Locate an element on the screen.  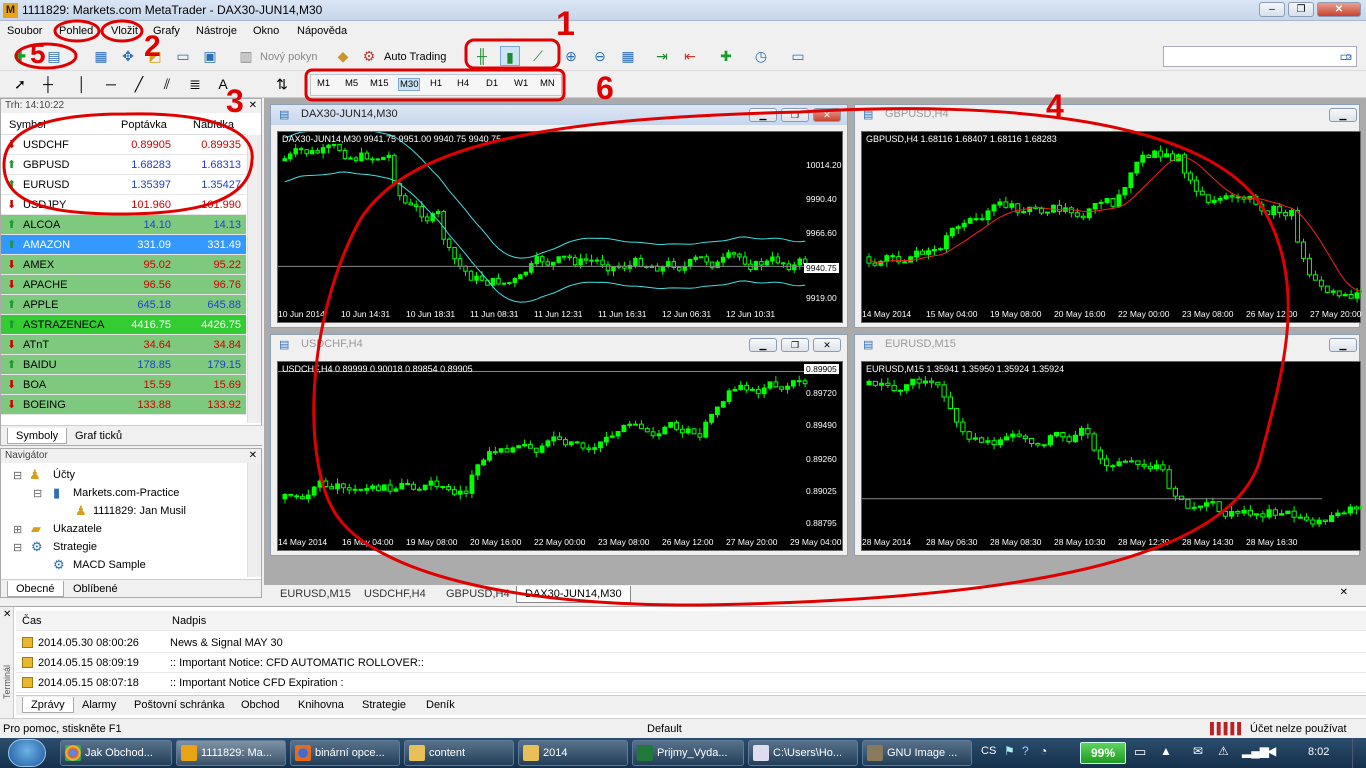
tray-icon: ◔ is located at coordinates (1043, 751).